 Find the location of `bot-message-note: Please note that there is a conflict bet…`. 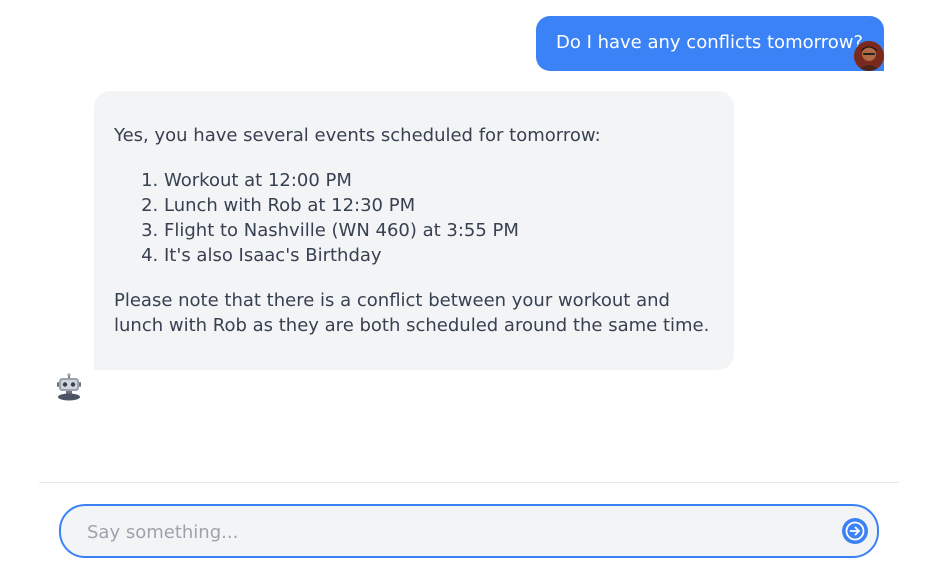

bot-message-note: Please note that there is a conflict bet… is located at coordinates (412, 313).